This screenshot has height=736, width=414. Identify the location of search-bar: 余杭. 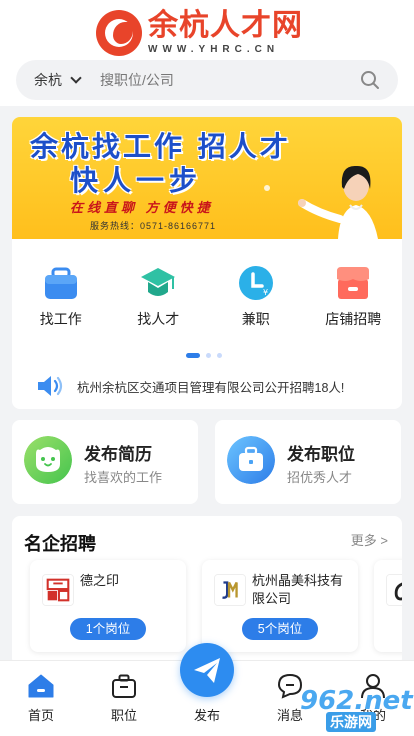
(207, 80).